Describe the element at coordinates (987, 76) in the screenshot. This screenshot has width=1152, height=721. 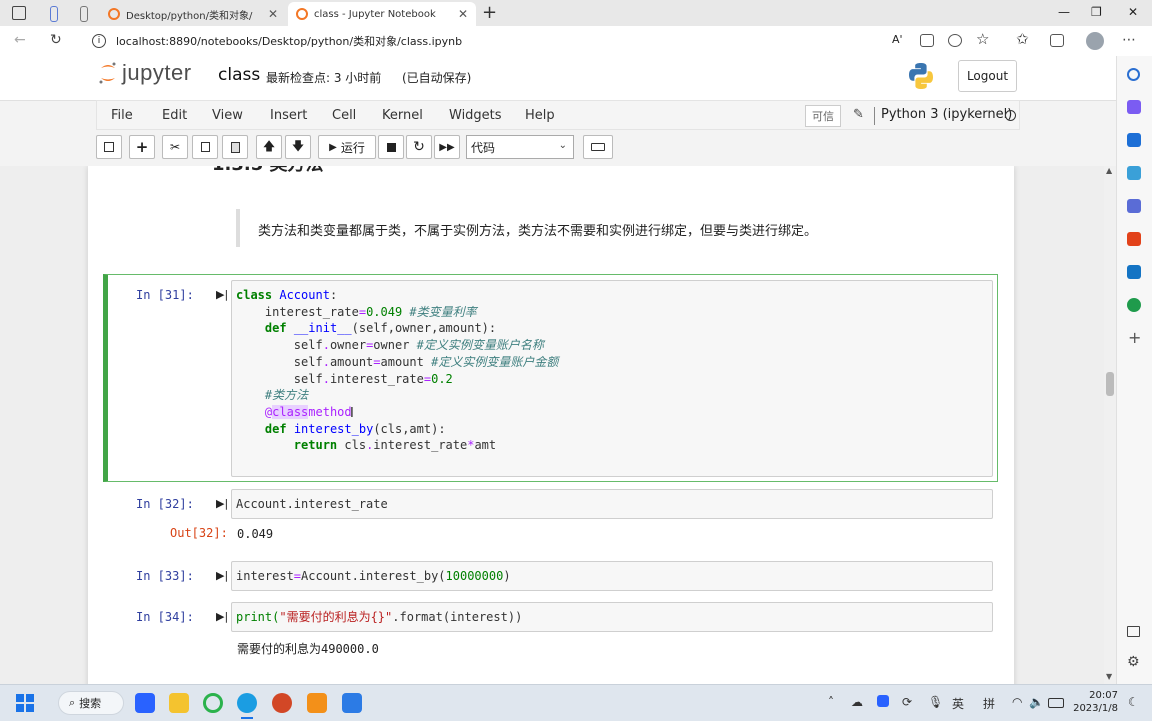
I see `logout-button: Logout` at that location.